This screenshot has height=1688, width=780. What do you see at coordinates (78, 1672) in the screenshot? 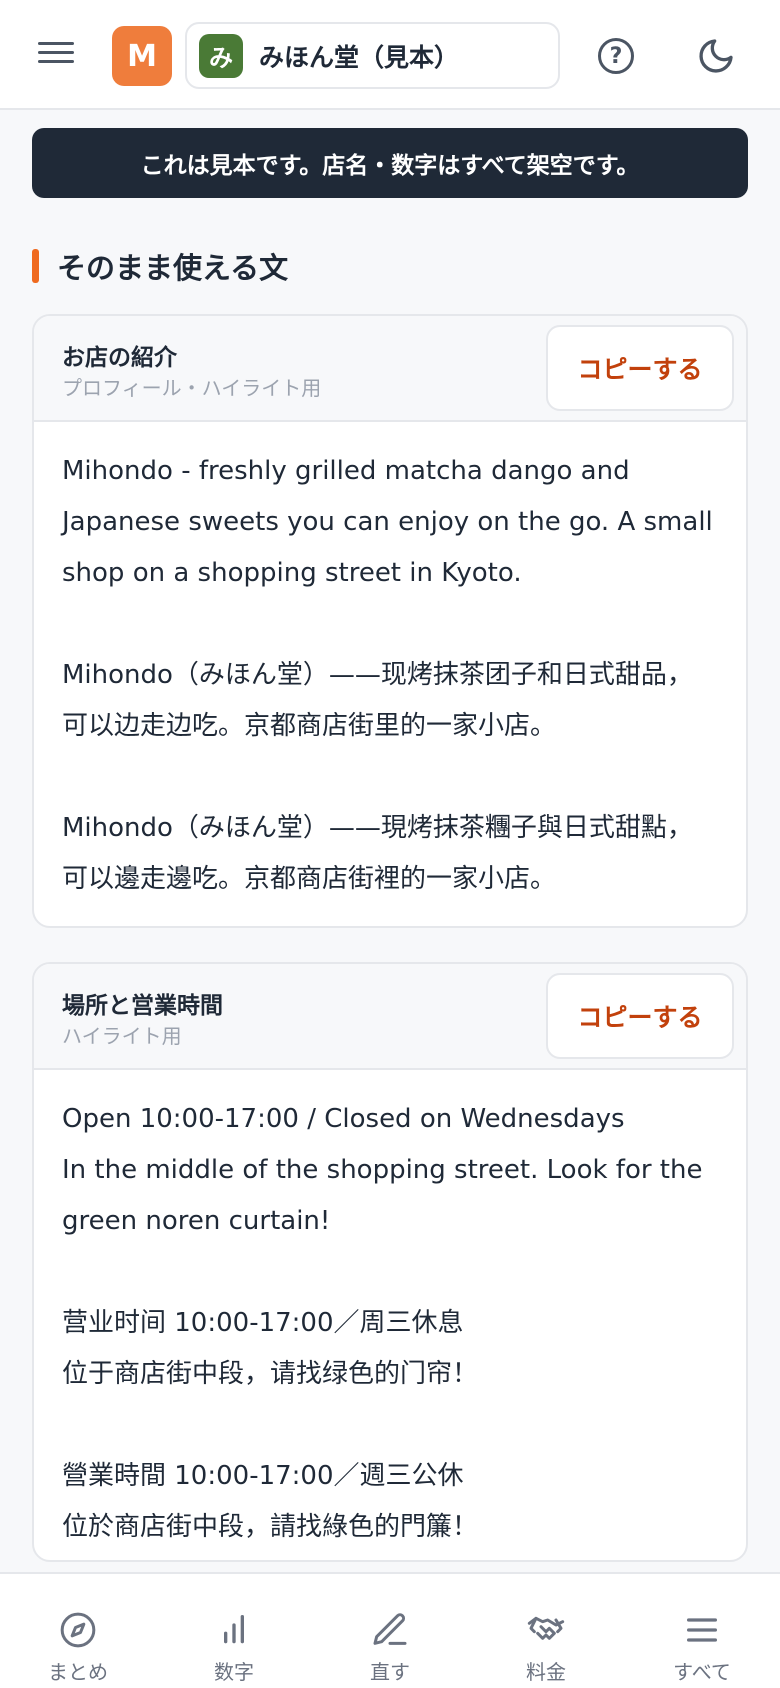
I see `nav-label: まとめ` at bounding box center [78, 1672].